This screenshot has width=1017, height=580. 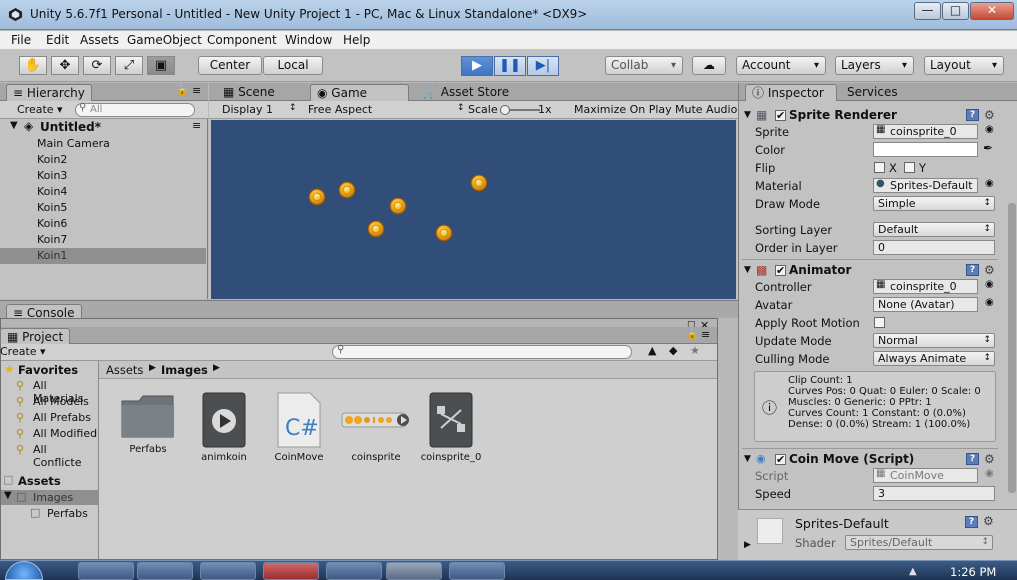 What do you see at coordinates (909, 167) in the screenshot?
I see `flip-y-checkbox` at bounding box center [909, 167].